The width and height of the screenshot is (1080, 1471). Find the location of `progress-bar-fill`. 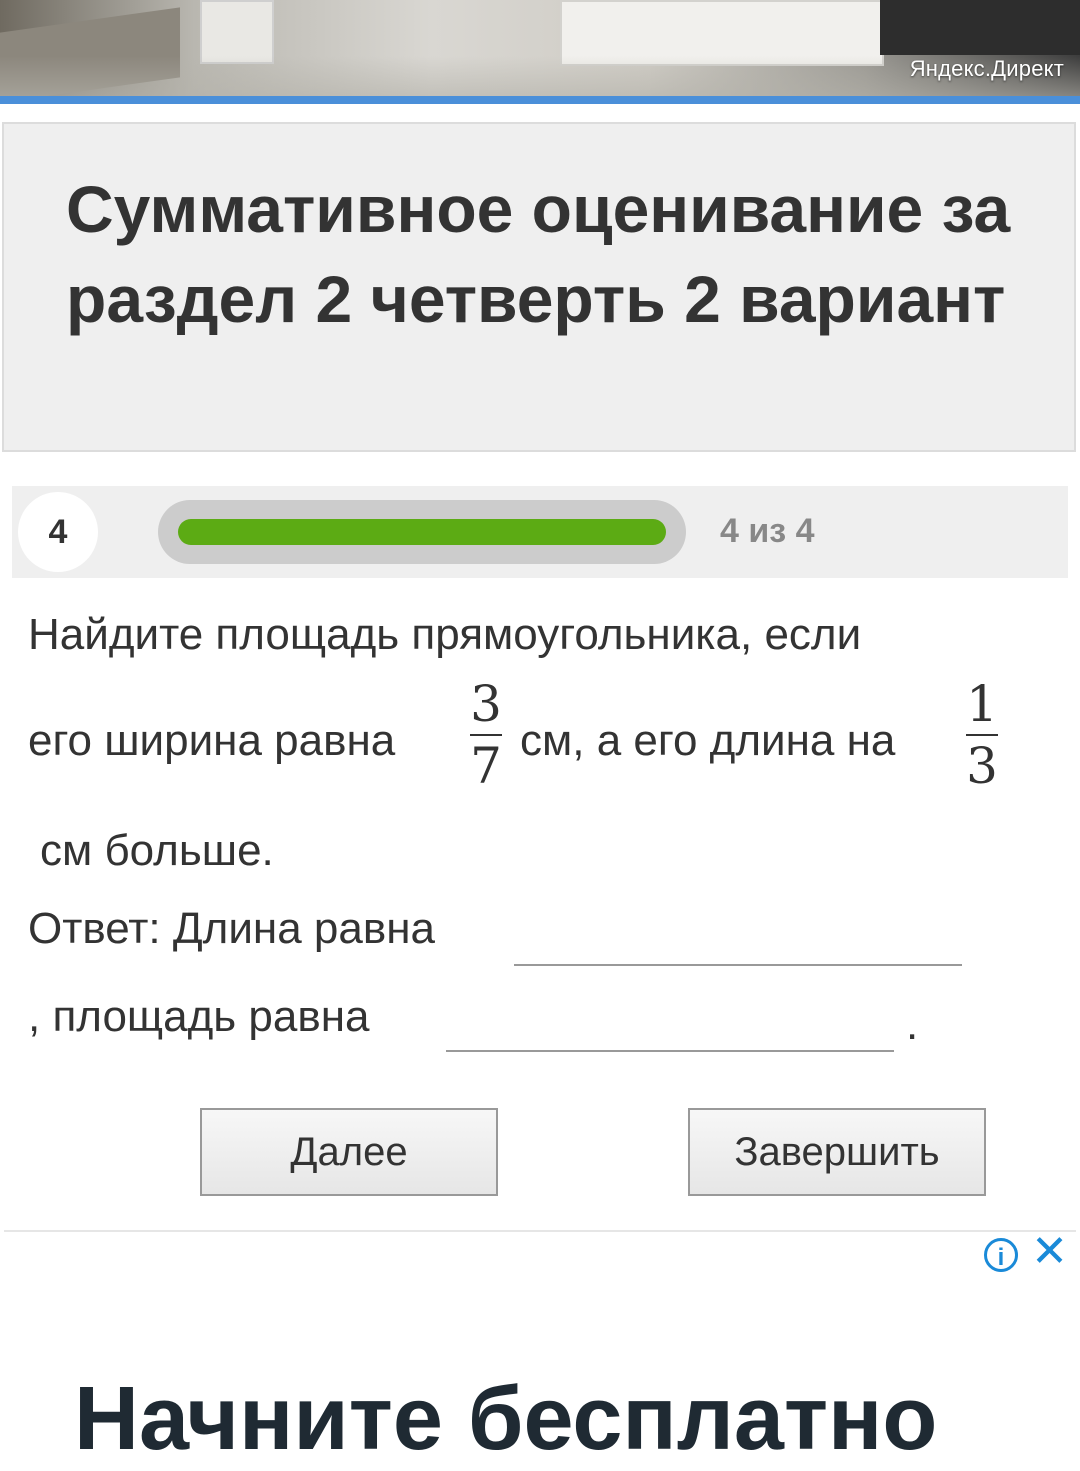

progress-bar-fill is located at coordinates (422, 532).